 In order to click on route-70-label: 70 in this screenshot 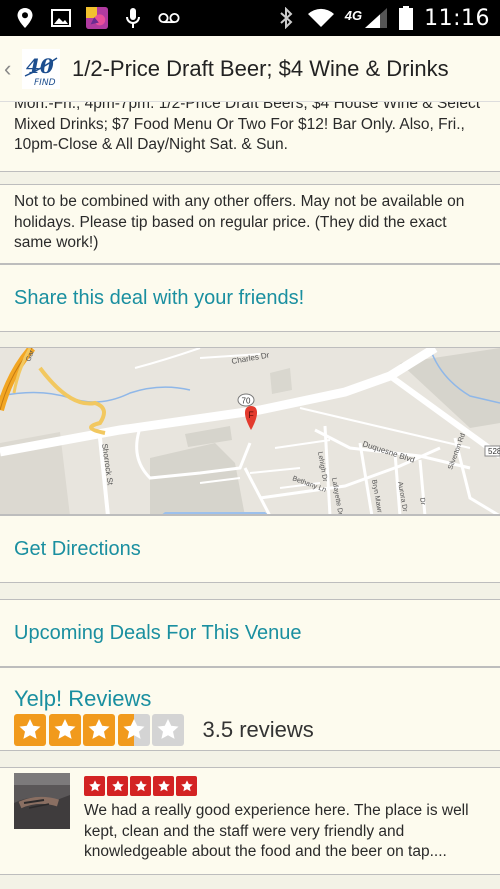, I will do `click(246, 401)`.